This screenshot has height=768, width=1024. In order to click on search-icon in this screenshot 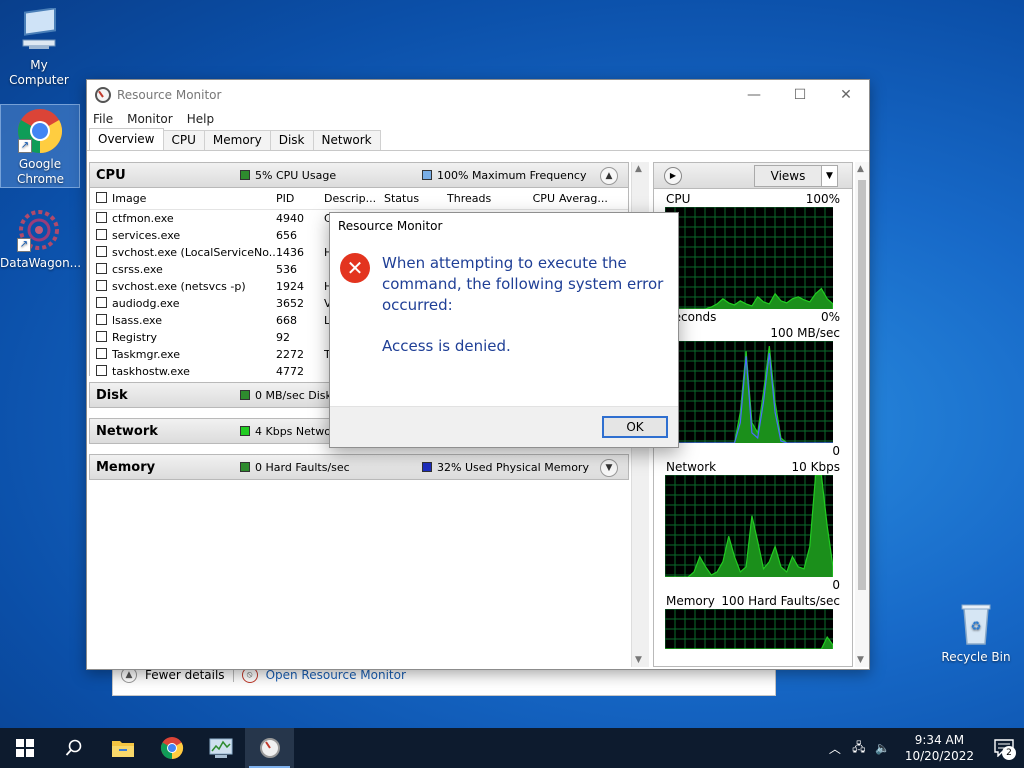, I will do `click(73, 747)`.